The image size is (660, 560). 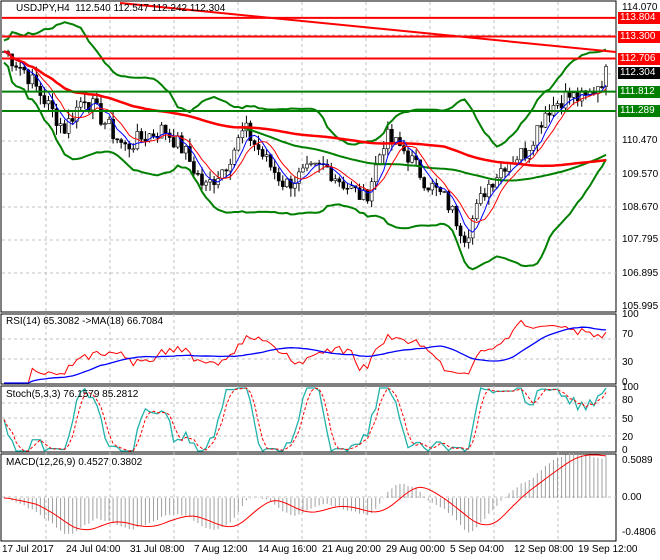 I want to click on rsi-line, so click(x=305, y=351).